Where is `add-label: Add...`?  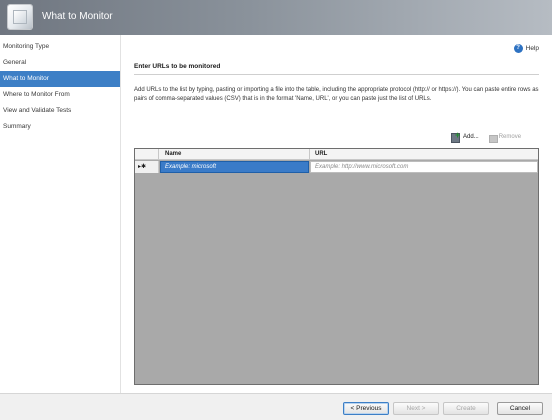
add-label: Add... is located at coordinates (471, 137).